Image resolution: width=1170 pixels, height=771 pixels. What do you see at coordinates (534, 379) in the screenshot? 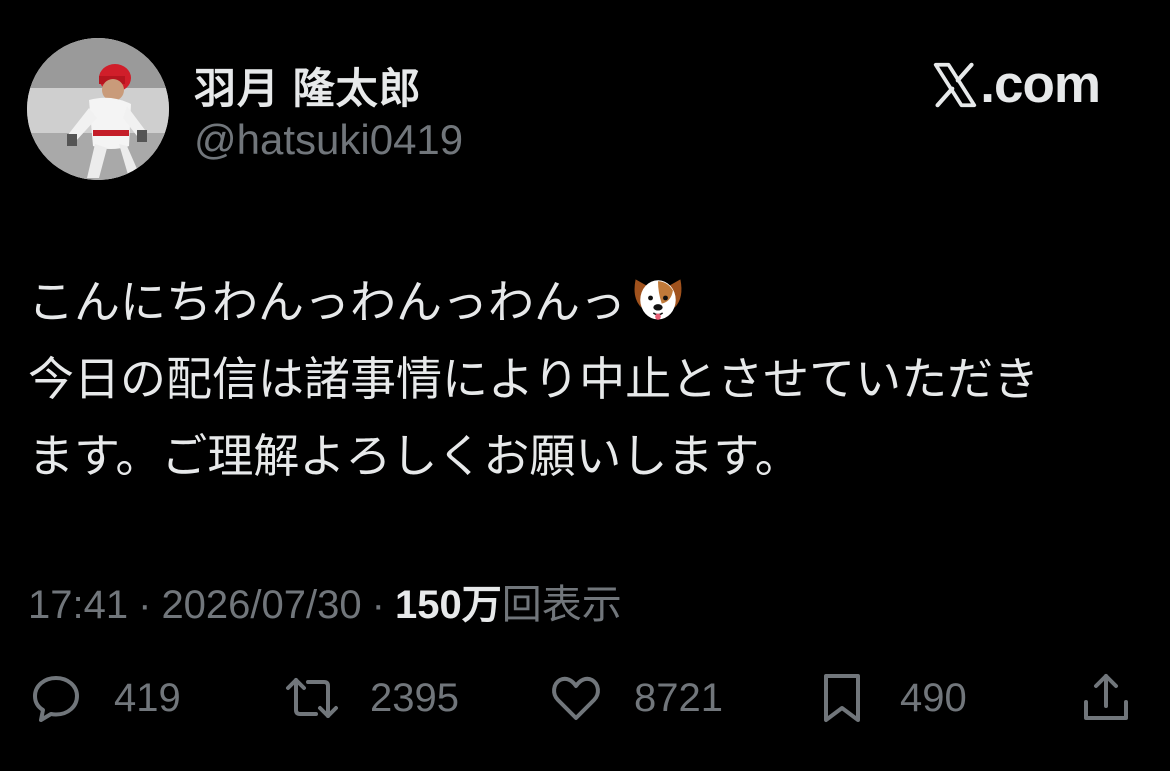
I see `tweet-line-2: 今日の配信は諸事情により中止とさせていただき` at bounding box center [534, 379].